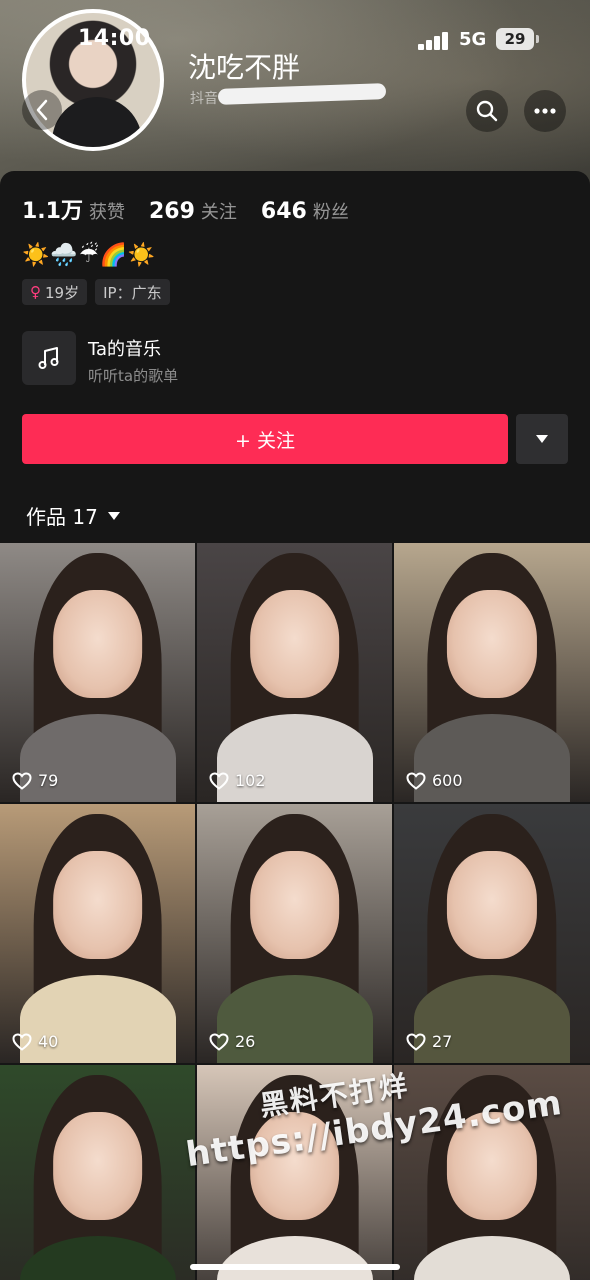 The image size is (590, 1280). Describe the element at coordinates (295, 1267) in the screenshot. I see `home-indicator` at that location.